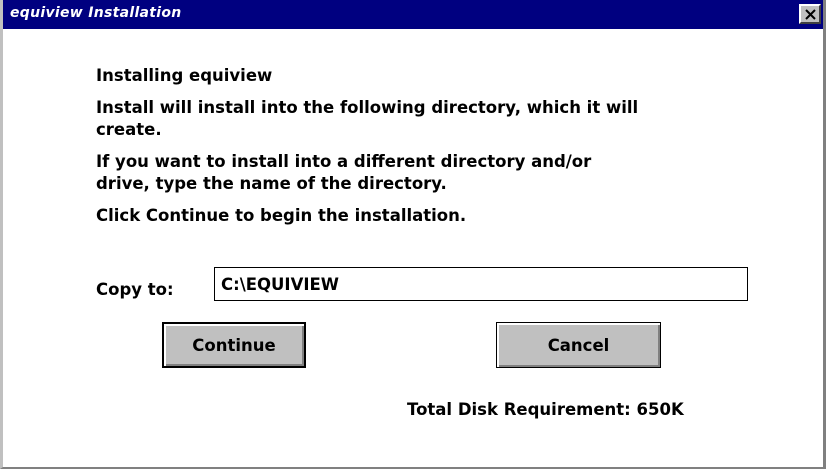 The image size is (826, 469). Describe the element at coordinates (271, 183) in the screenshot. I see `instruction-line-4: drive, type the name of the directory.` at that location.